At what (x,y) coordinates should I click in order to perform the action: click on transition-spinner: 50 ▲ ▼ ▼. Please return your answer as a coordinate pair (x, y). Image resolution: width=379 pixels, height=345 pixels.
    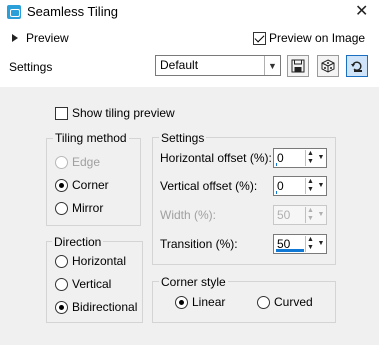
    Looking at the image, I should click on (300, 244).